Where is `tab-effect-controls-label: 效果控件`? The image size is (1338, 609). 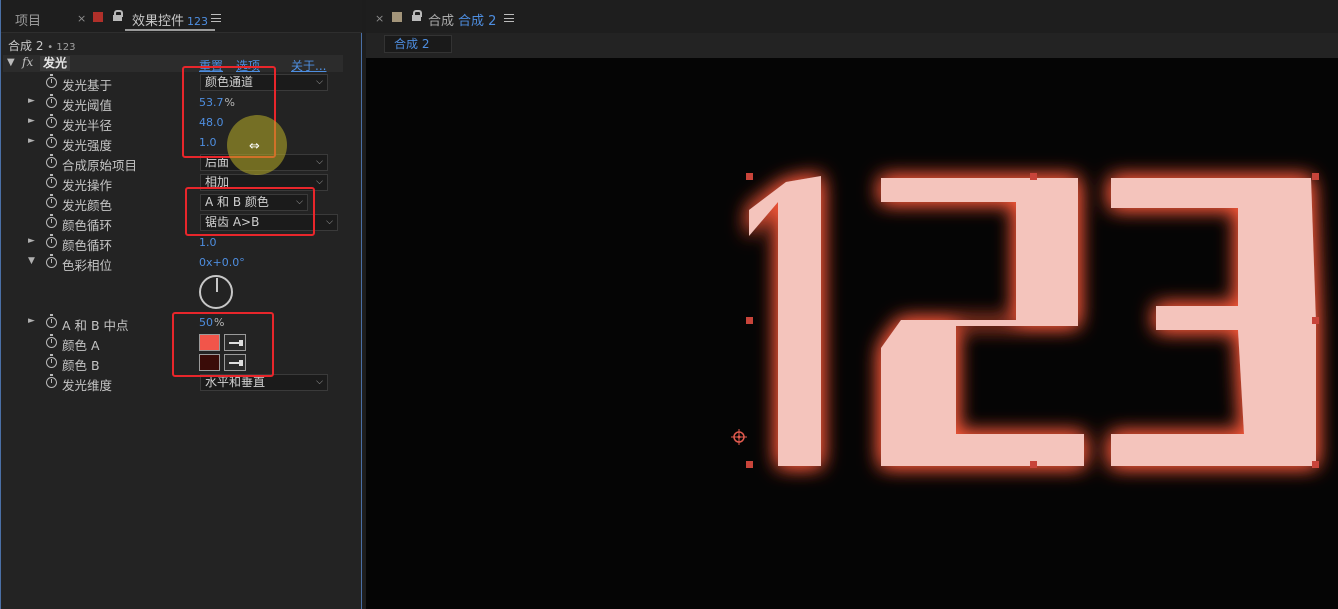
tab-effect-controls-label: 效果控件 is located at coordinates (158, 21).